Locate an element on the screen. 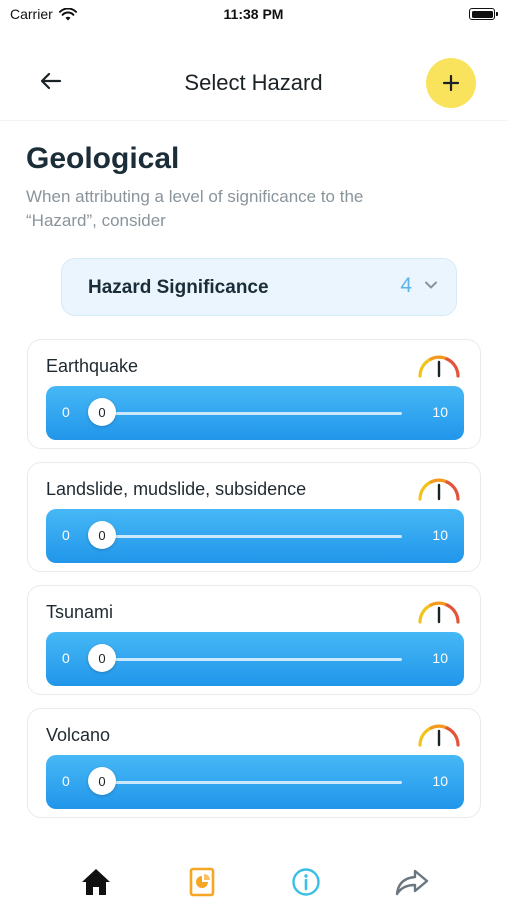 This screenshot has height=900, width=507. battery-icon is located at coordinates (483, 14).